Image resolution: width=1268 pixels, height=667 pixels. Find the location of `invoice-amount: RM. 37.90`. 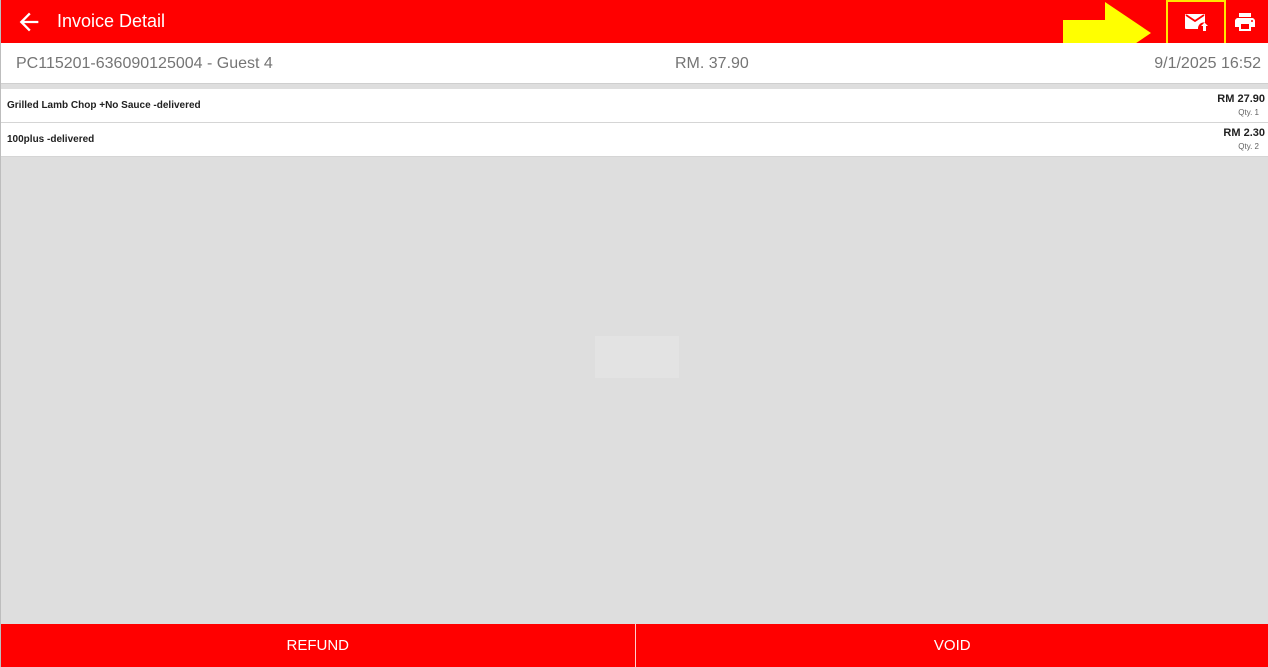

invoice-amount: RM. 37.90 is located at coordinates (712, 63).